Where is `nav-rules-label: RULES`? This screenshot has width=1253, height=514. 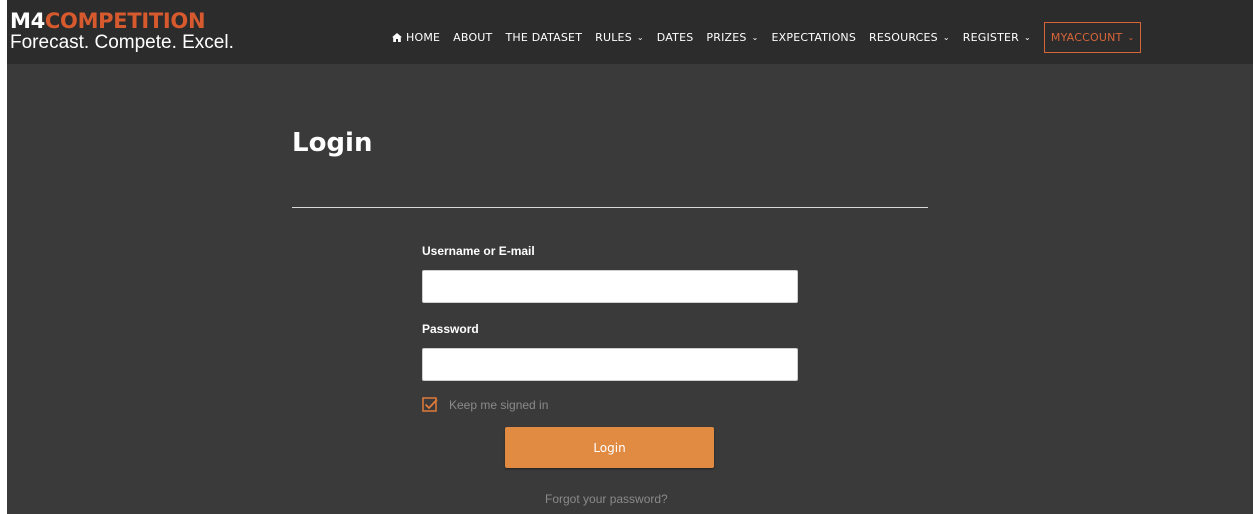
nav-rules-label: RULES is located at coordinates (613, 37).